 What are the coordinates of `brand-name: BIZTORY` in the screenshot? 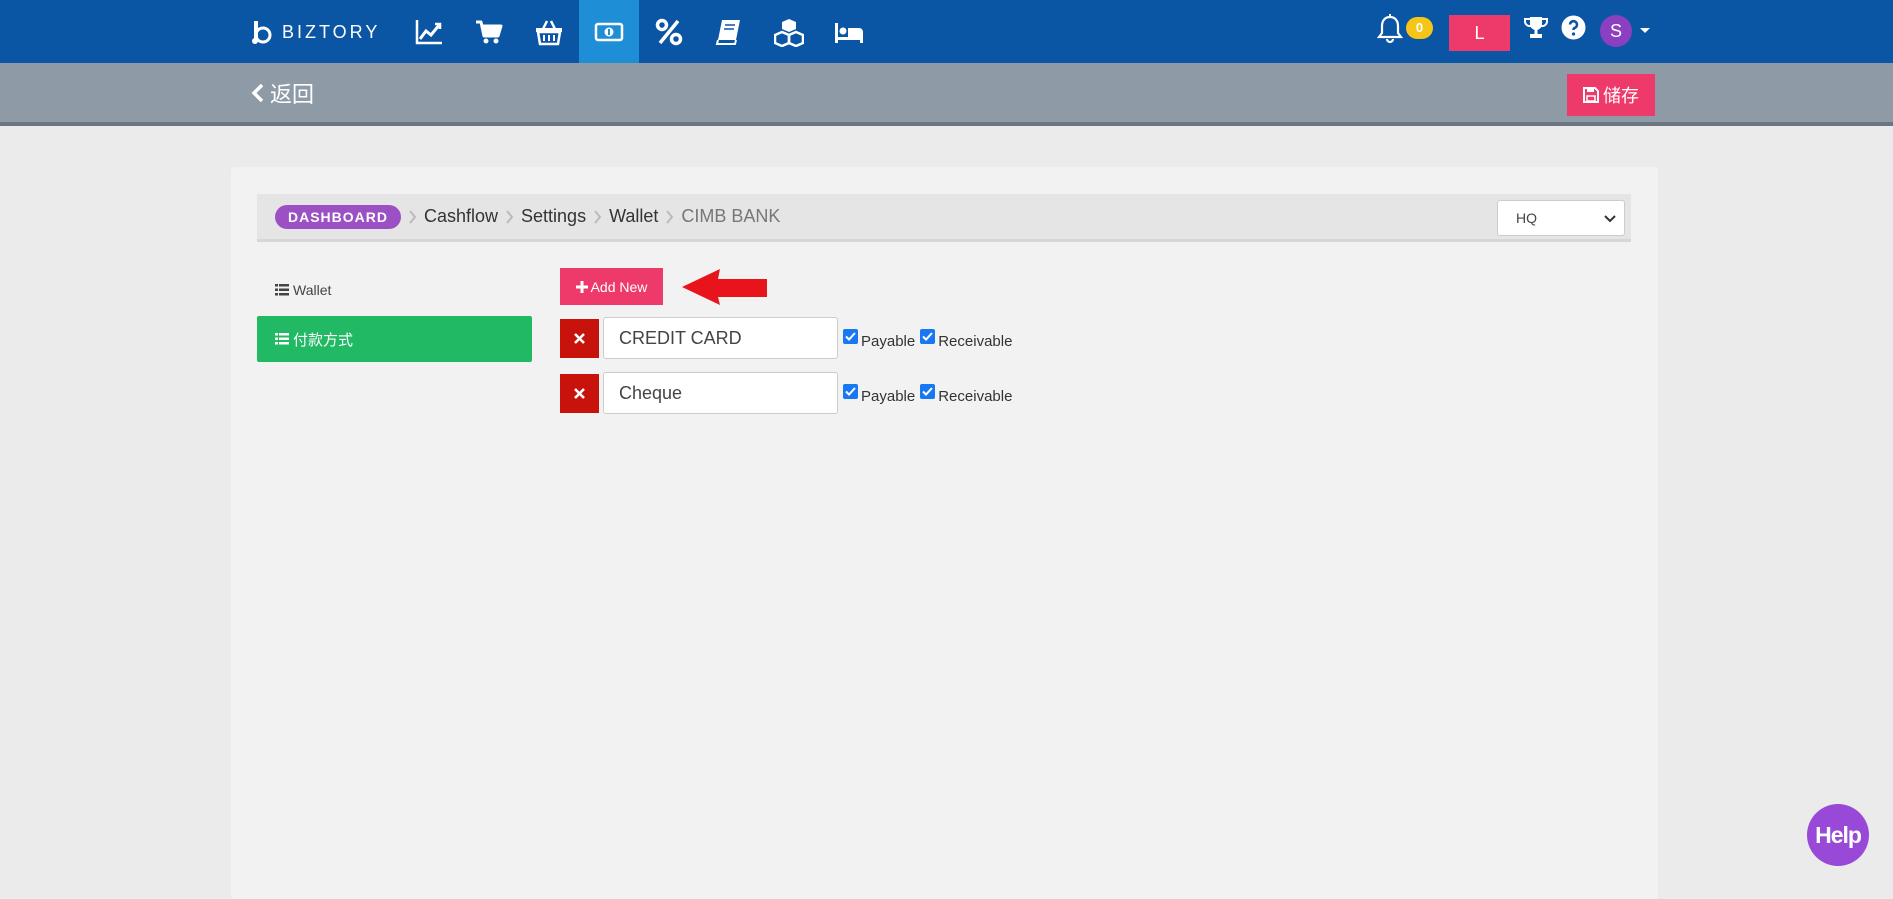 It's located at (331, 31).